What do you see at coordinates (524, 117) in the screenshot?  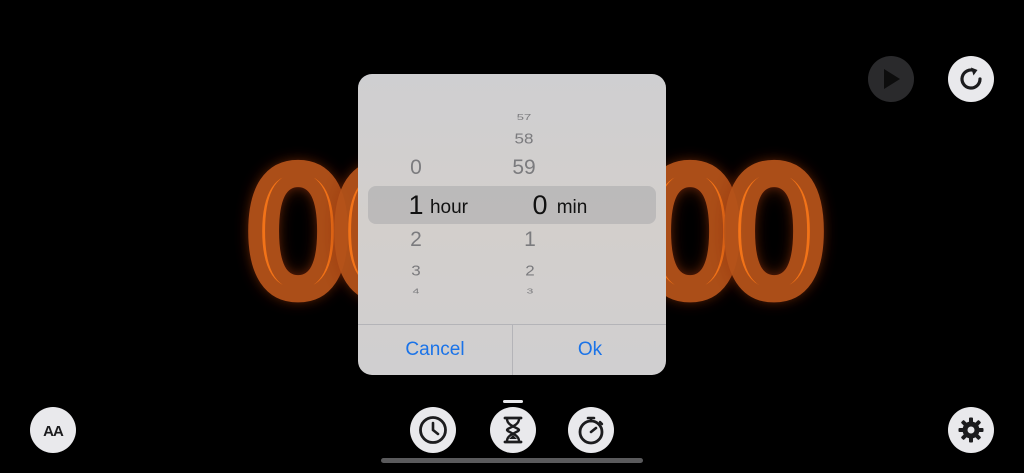 I see `minute-option: 57` at bounding box center [524, 117].